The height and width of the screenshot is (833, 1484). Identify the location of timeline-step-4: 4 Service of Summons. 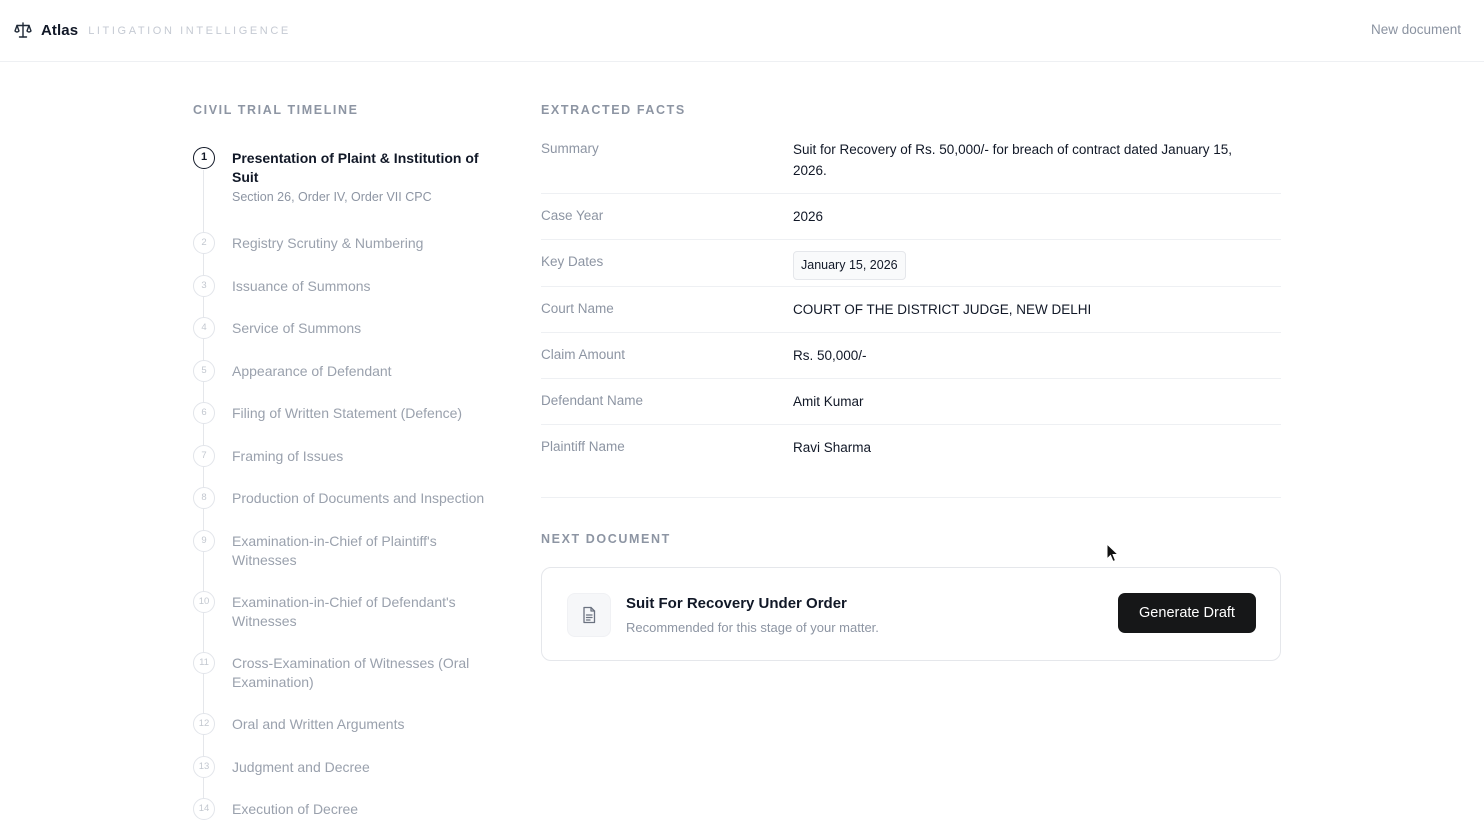
(353, 328).